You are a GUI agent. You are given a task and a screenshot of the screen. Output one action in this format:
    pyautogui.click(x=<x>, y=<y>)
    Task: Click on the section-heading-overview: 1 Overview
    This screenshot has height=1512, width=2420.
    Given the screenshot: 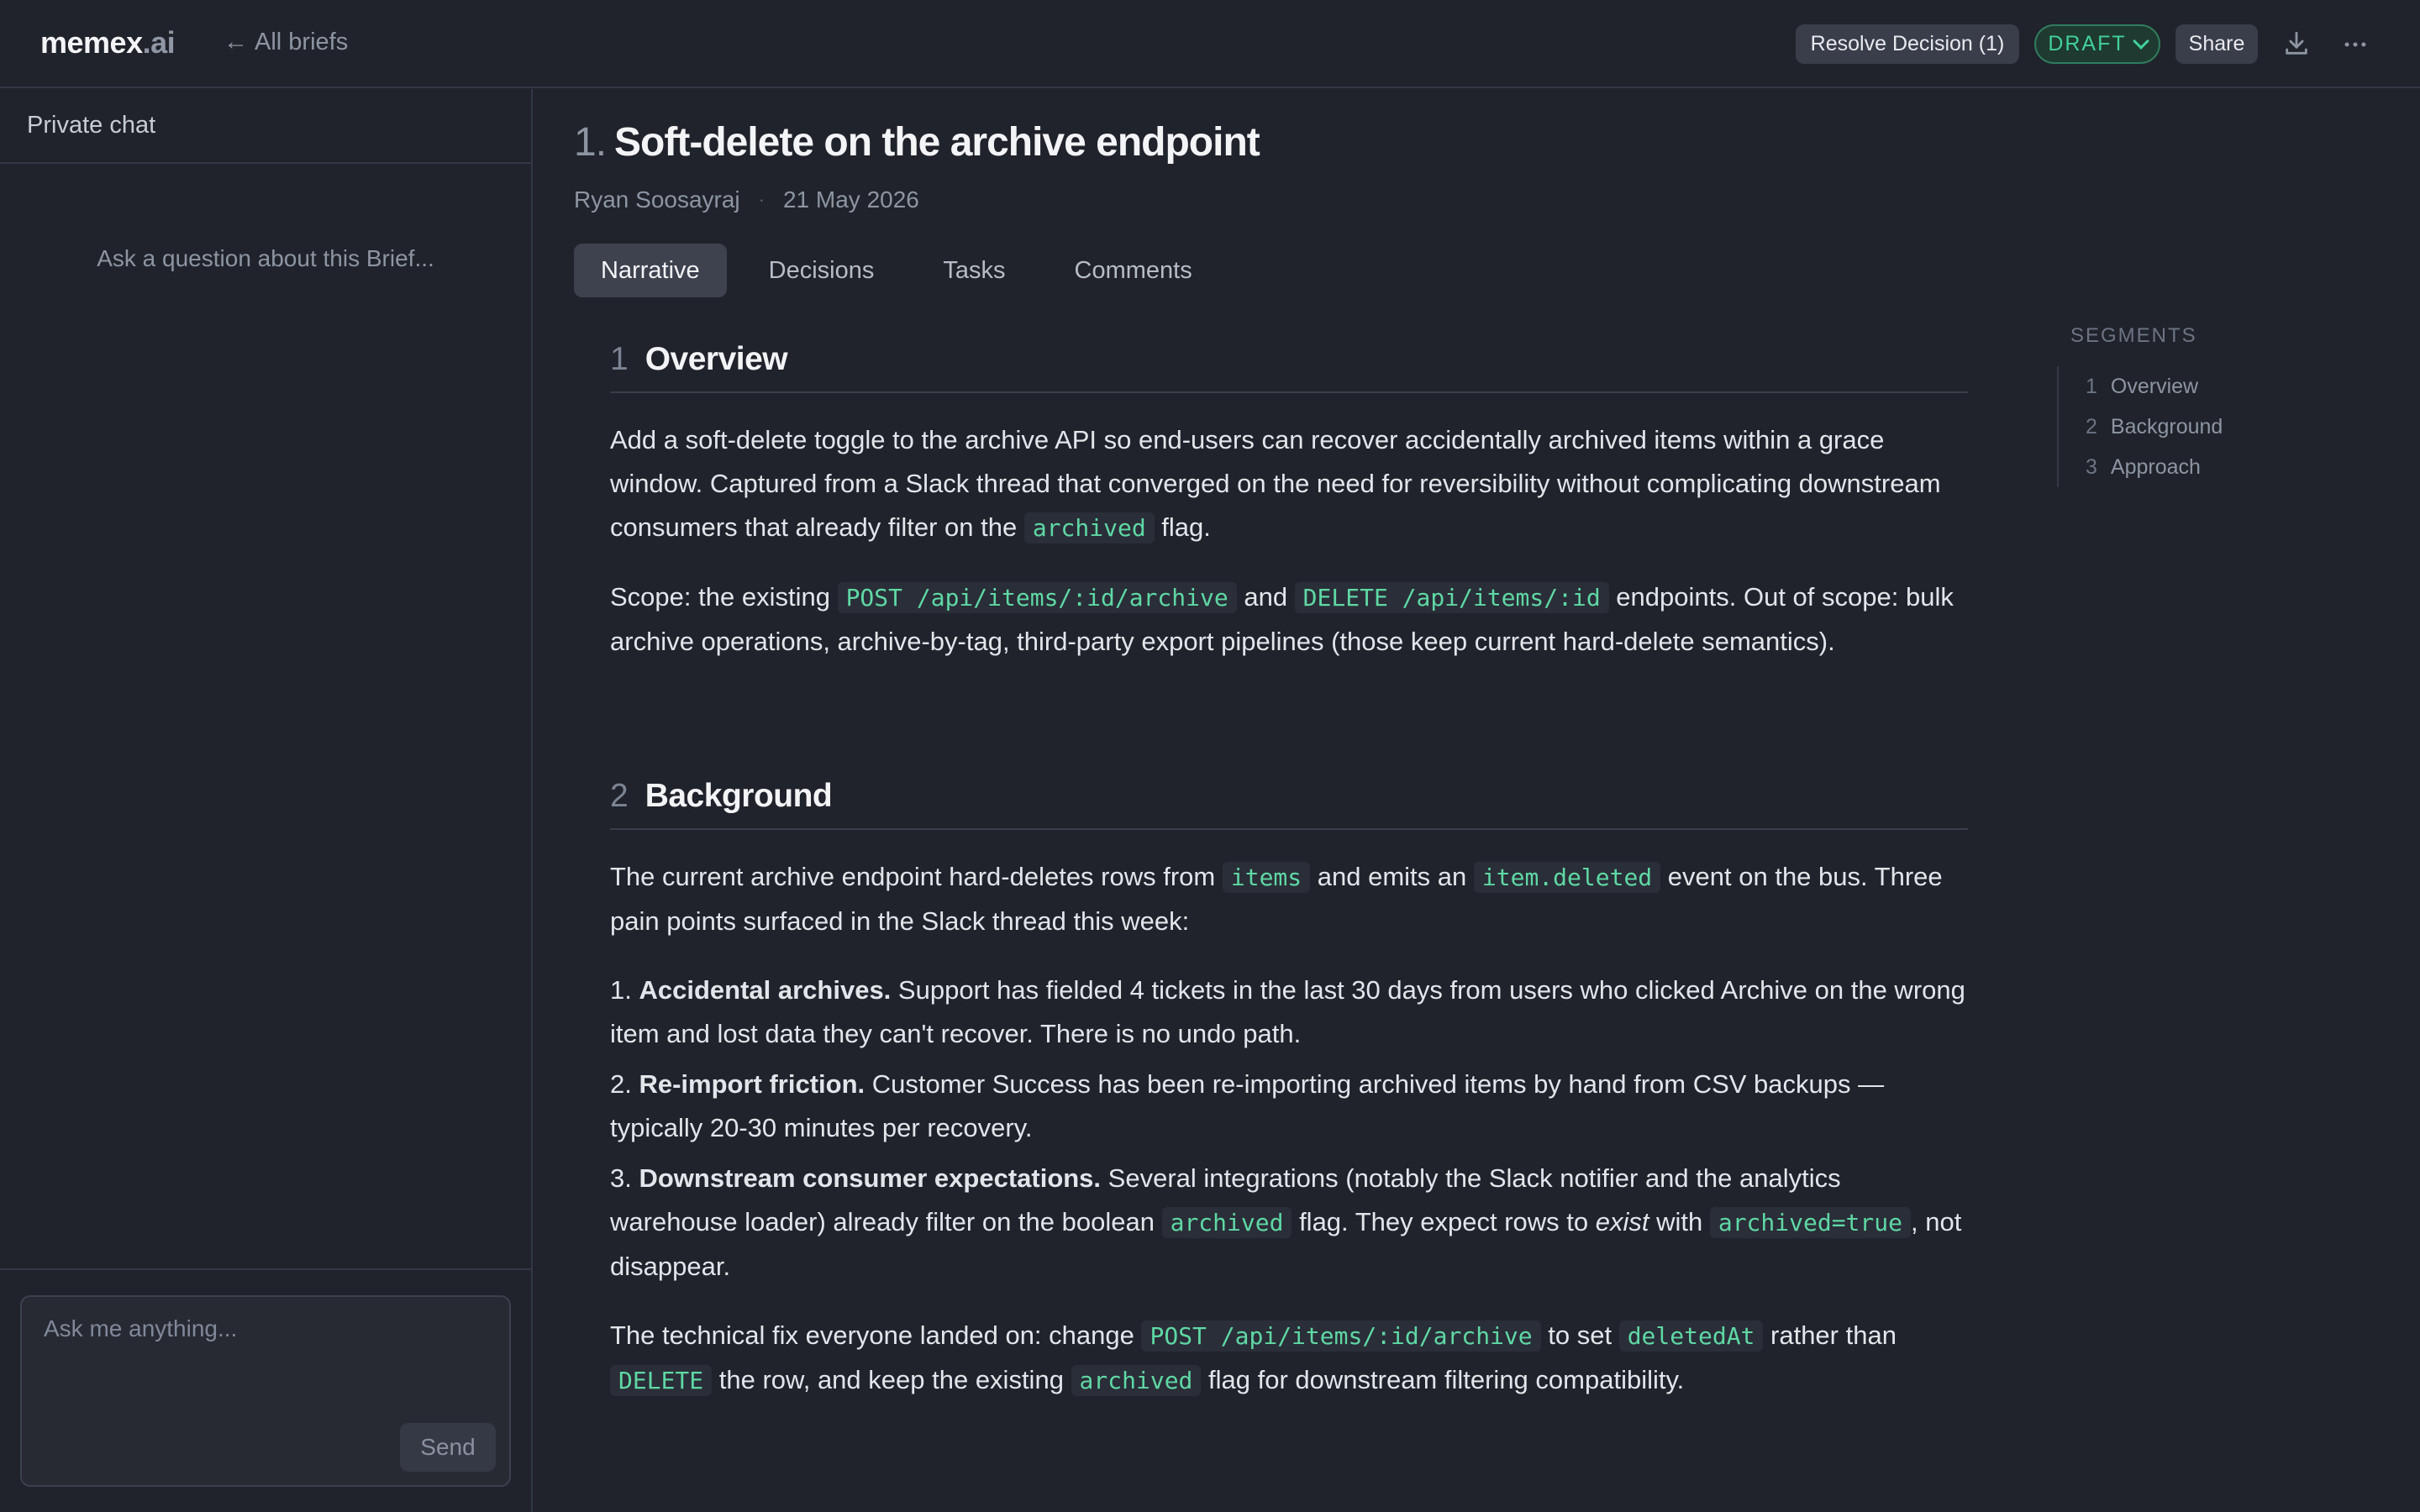 What is the action you would take?
    pyautogui.click(x=1289, y=367)
    